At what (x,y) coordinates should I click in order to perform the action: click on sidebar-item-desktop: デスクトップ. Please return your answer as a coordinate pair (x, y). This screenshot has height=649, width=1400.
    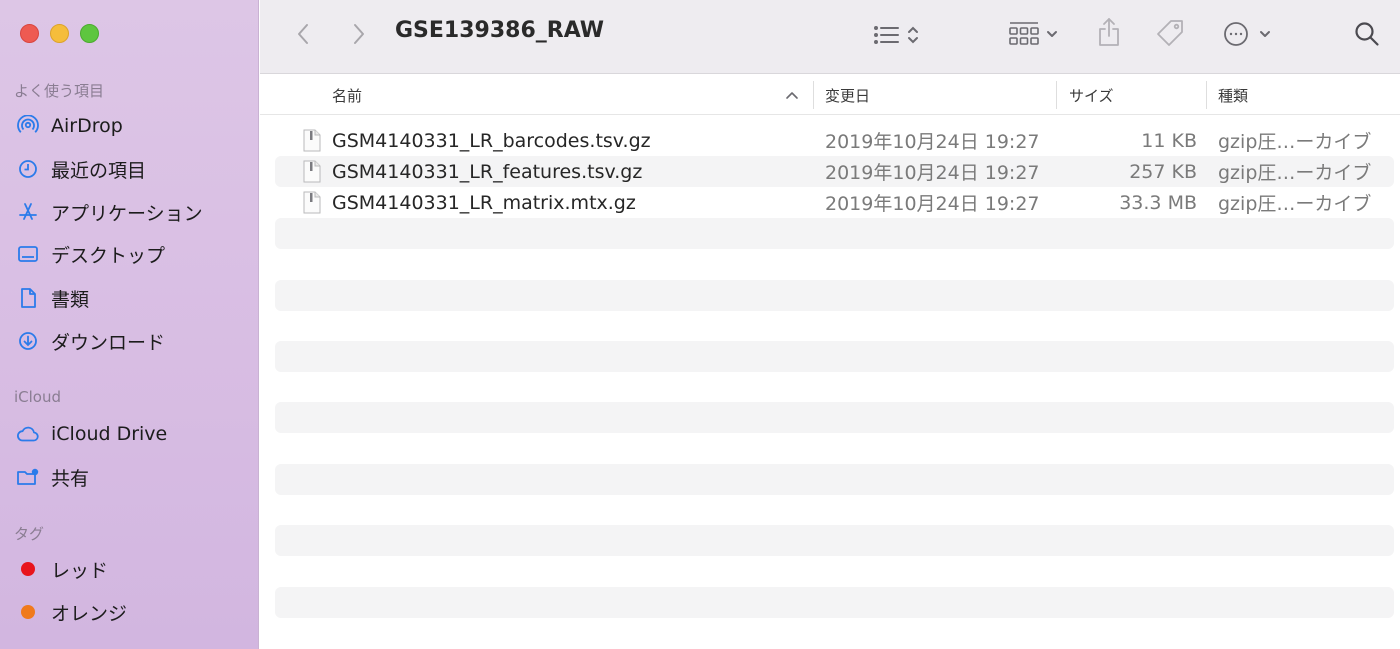
    Looking at the image, I should click on (90, 254).